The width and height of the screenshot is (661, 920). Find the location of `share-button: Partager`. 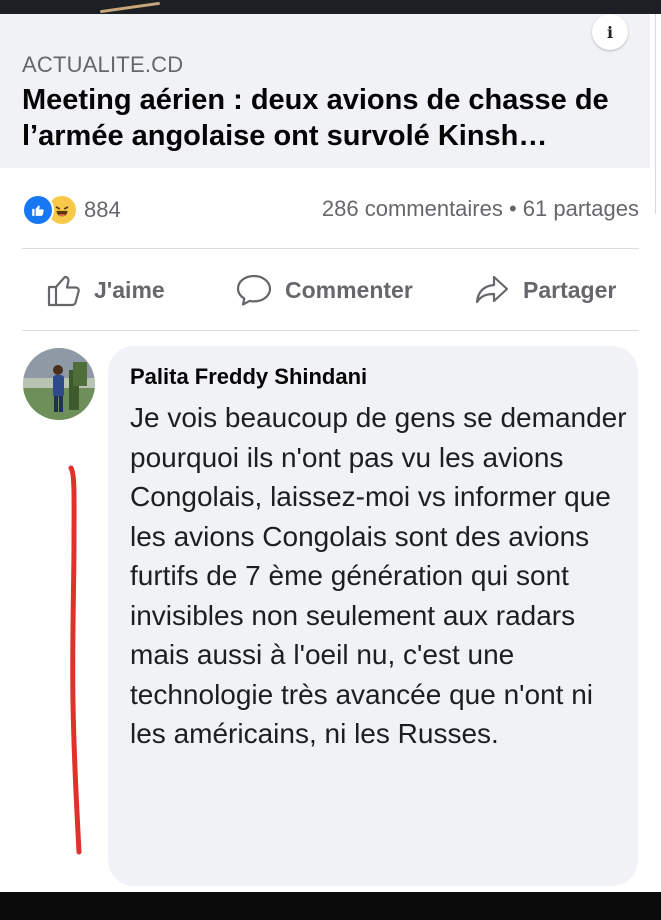

share-button: Partager is located at coordinates (544, 290).